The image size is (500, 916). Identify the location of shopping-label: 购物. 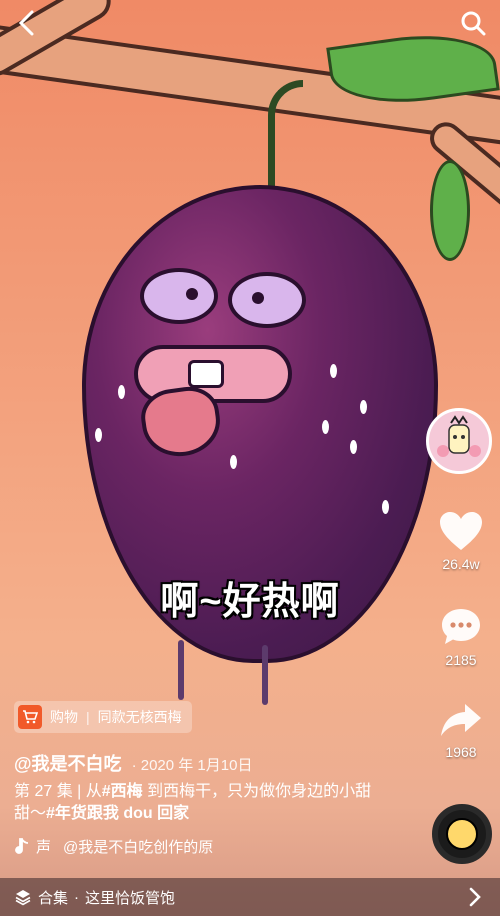
(64, 717).